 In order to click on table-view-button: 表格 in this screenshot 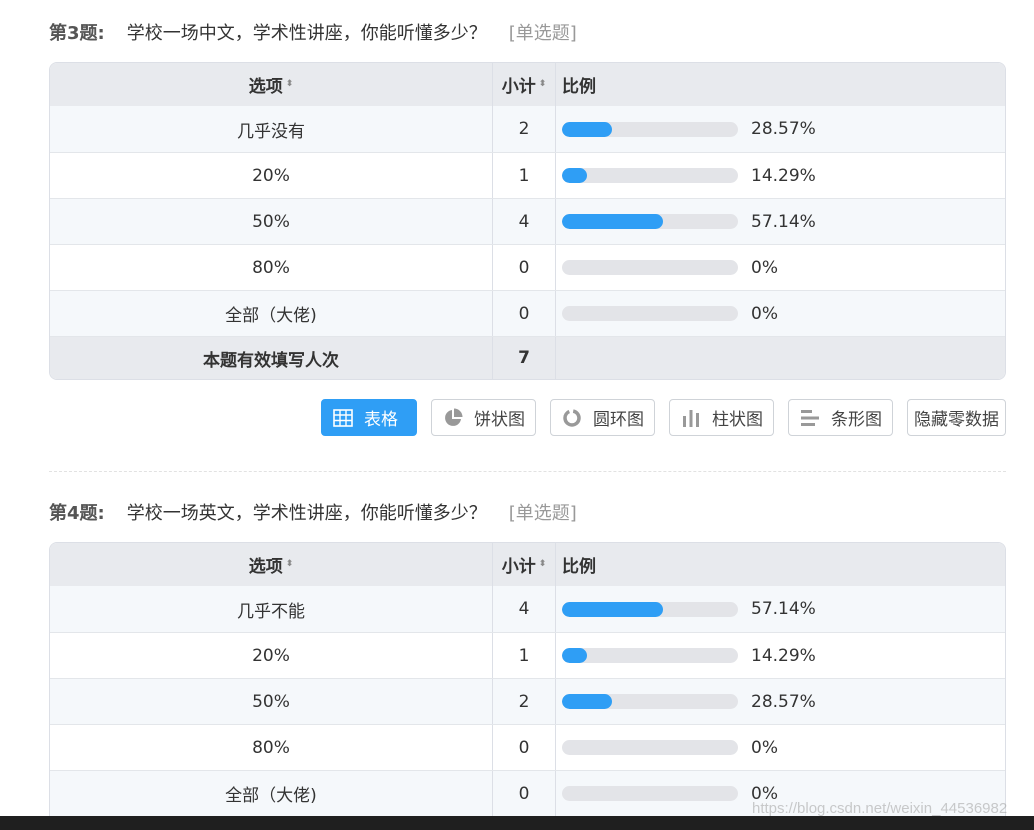, I will do `click(369, 417)`.